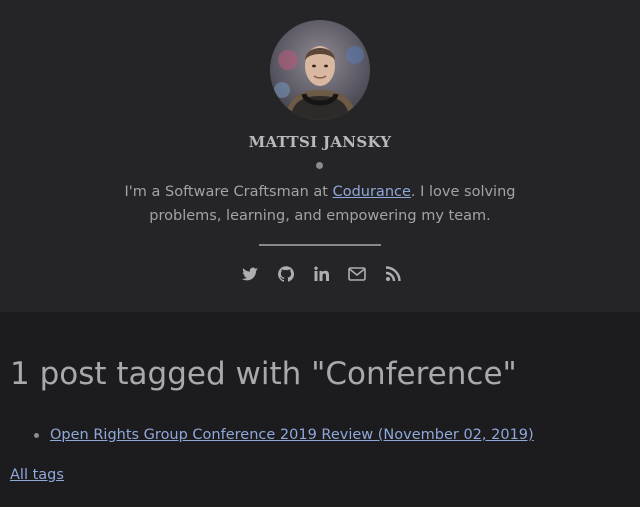  Describe the element at coordinates (250, 274) in the screenshot. I see `twitter-icon` at that location.